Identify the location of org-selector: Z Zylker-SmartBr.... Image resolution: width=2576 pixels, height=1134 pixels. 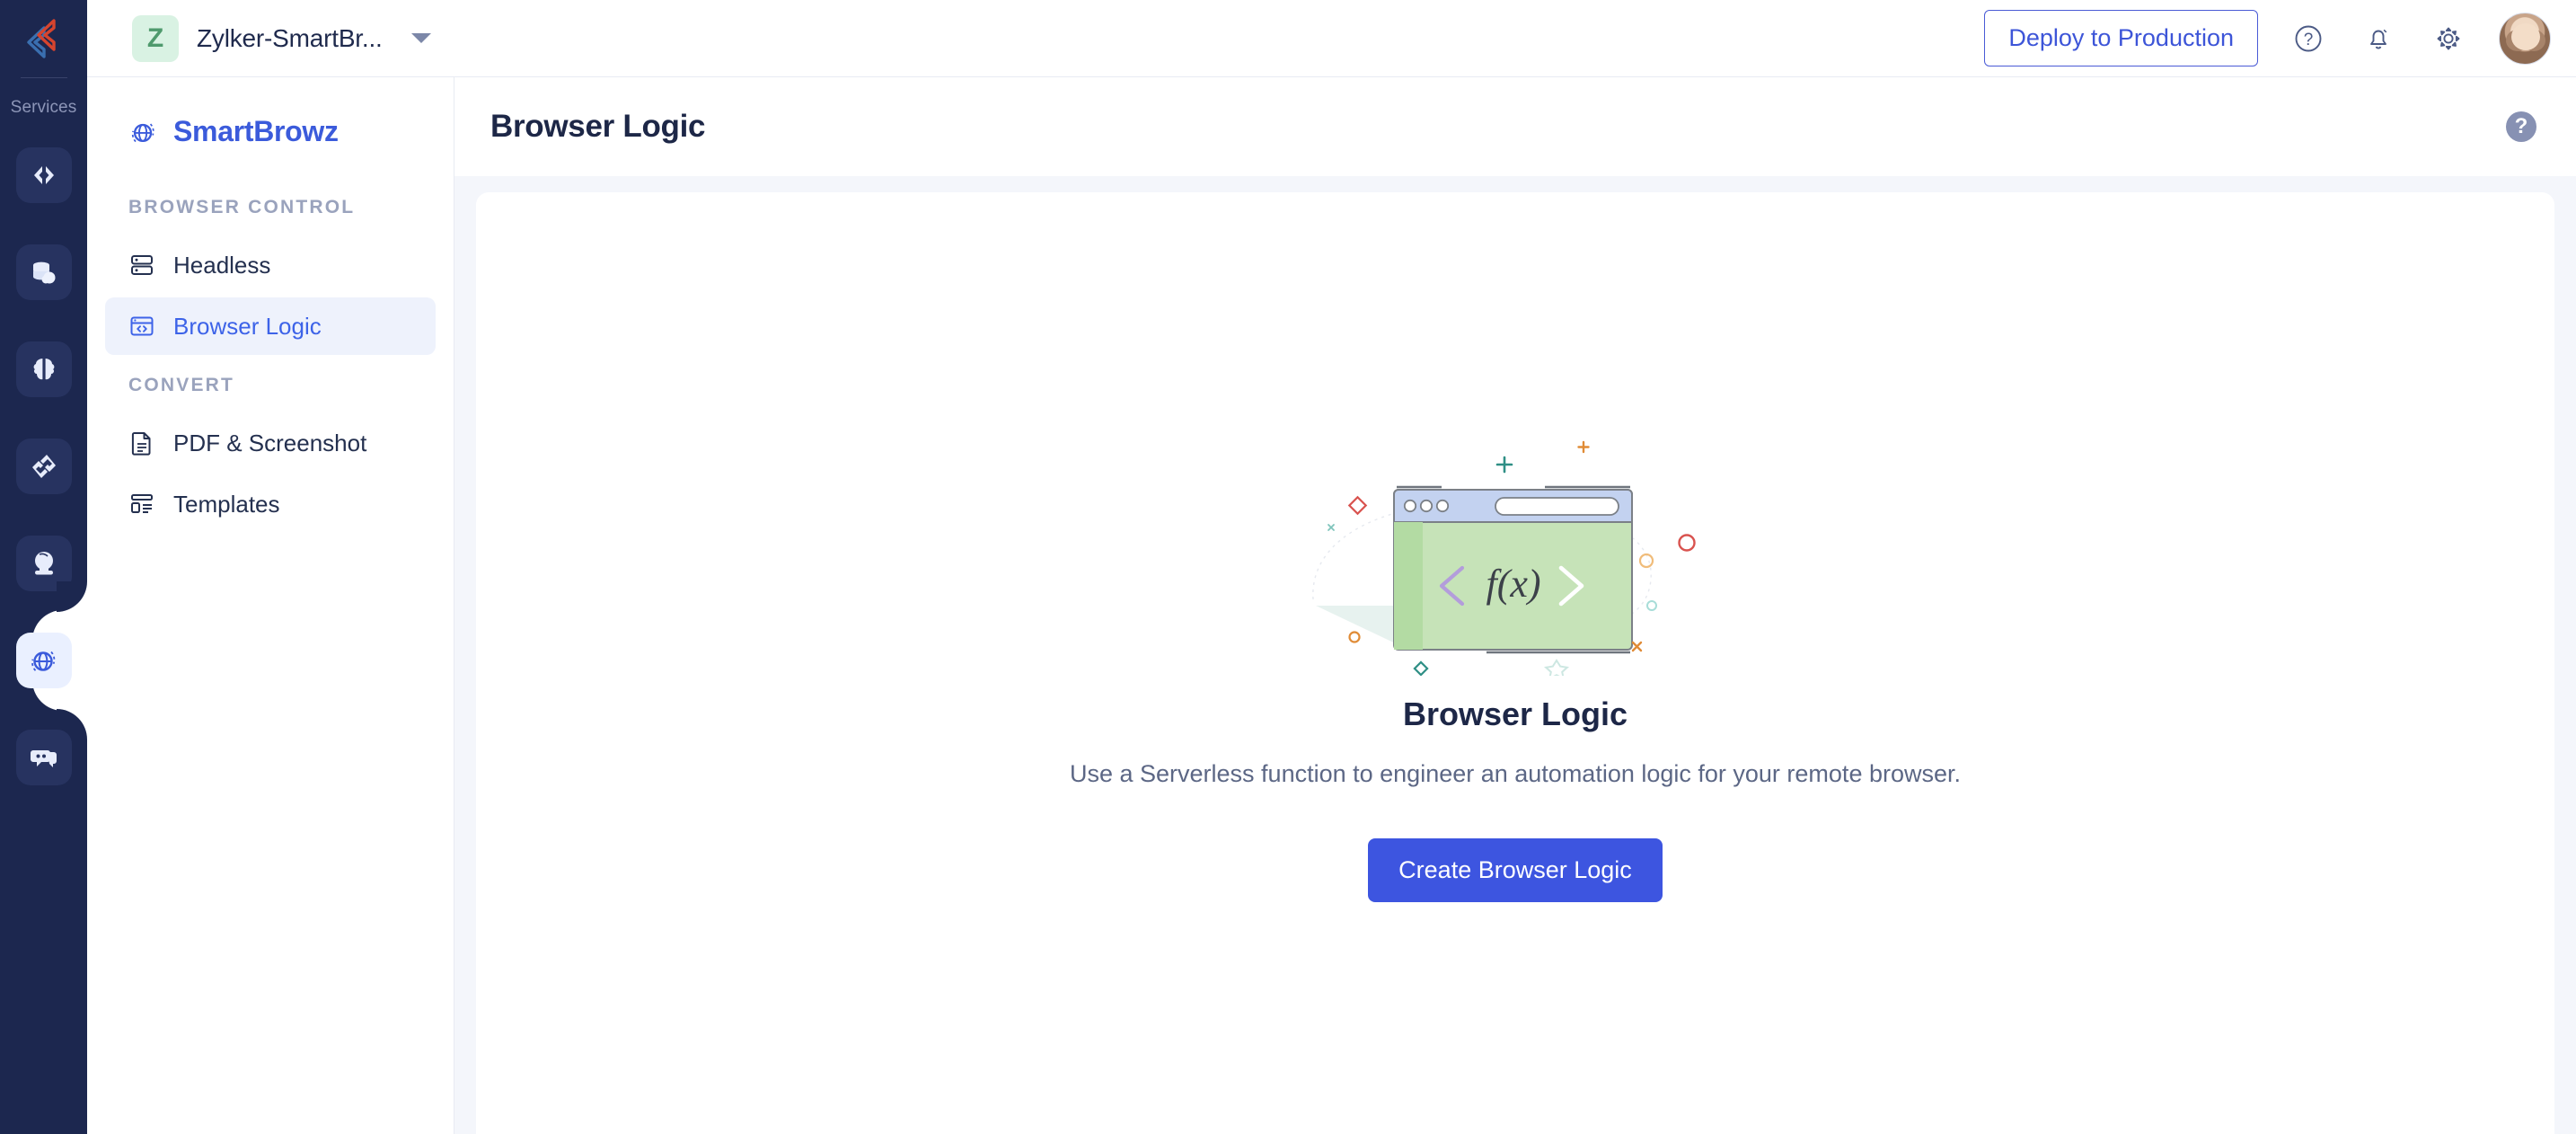
(281, 38).